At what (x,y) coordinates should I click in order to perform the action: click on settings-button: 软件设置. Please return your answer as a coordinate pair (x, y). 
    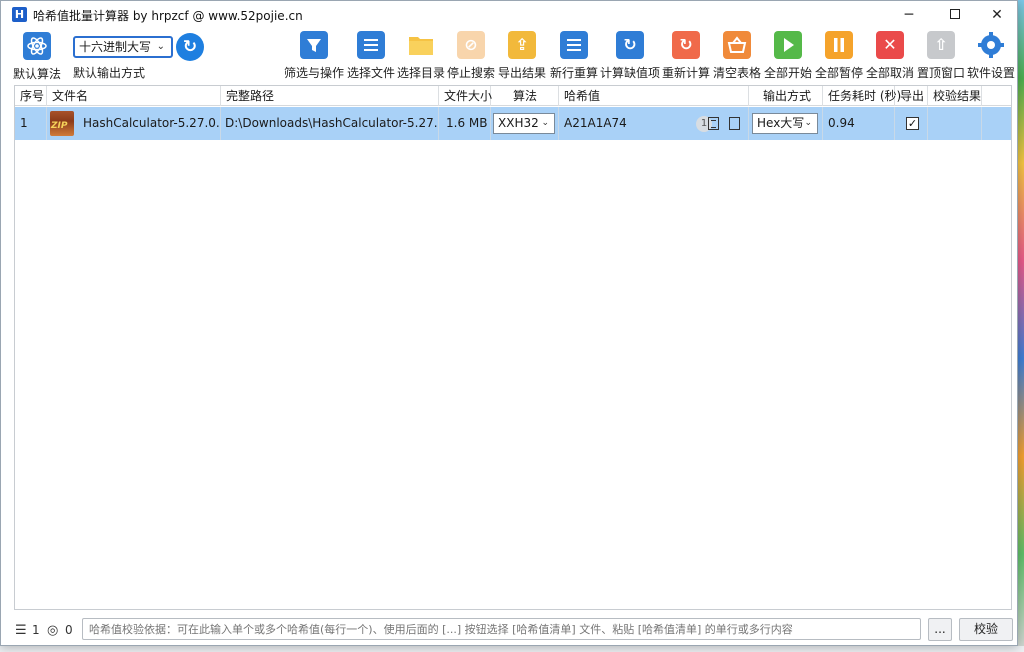
    Looking at the image, I should click on (991, 57).